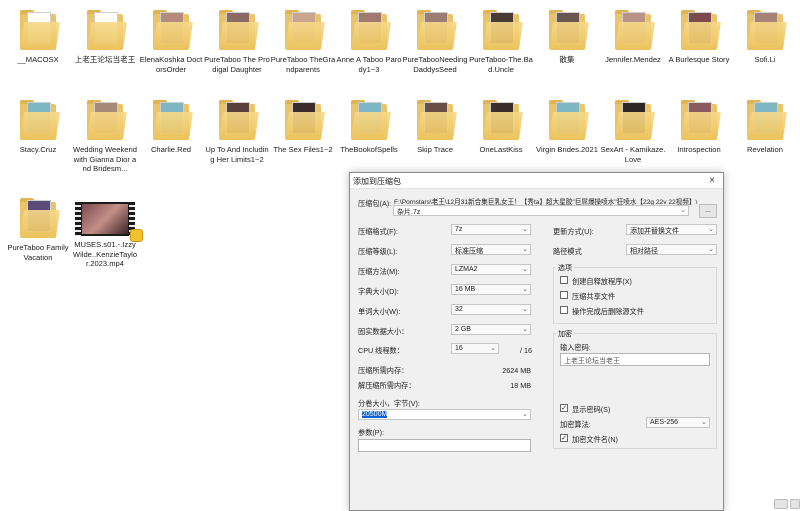  Describe the element at coordinates (38, 126) in the screenshot. I see `folder-item: Stacy.Cruz` at that location.